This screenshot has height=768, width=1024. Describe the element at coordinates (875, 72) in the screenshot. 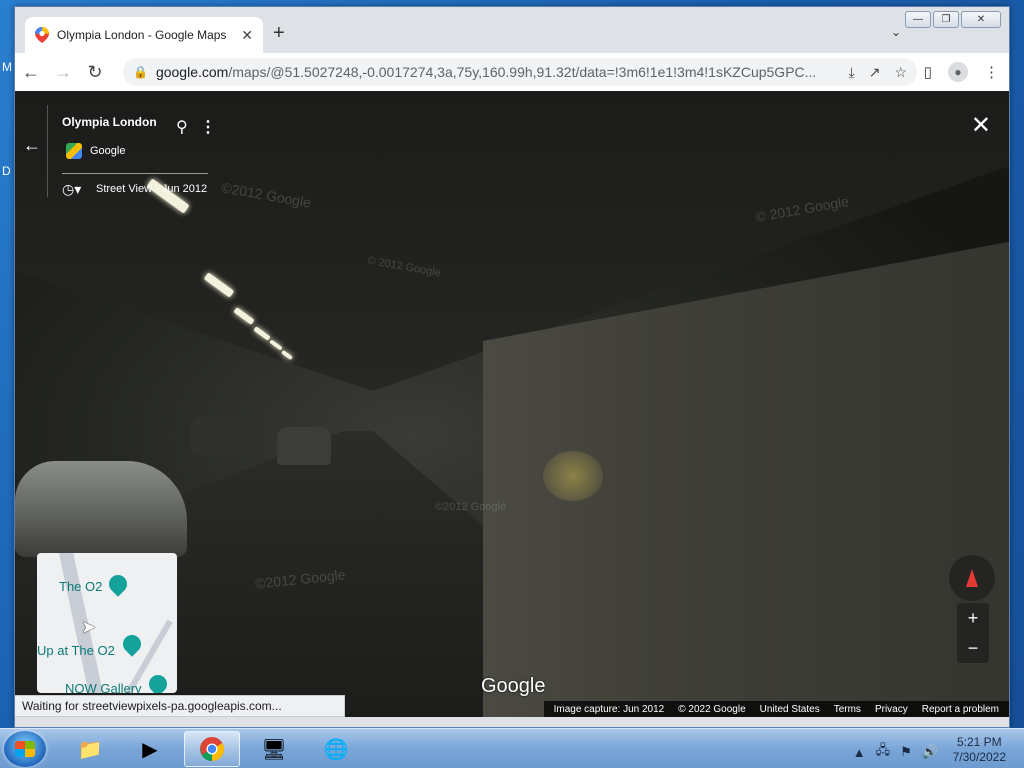

I see `share-icon: ↗` at that location.